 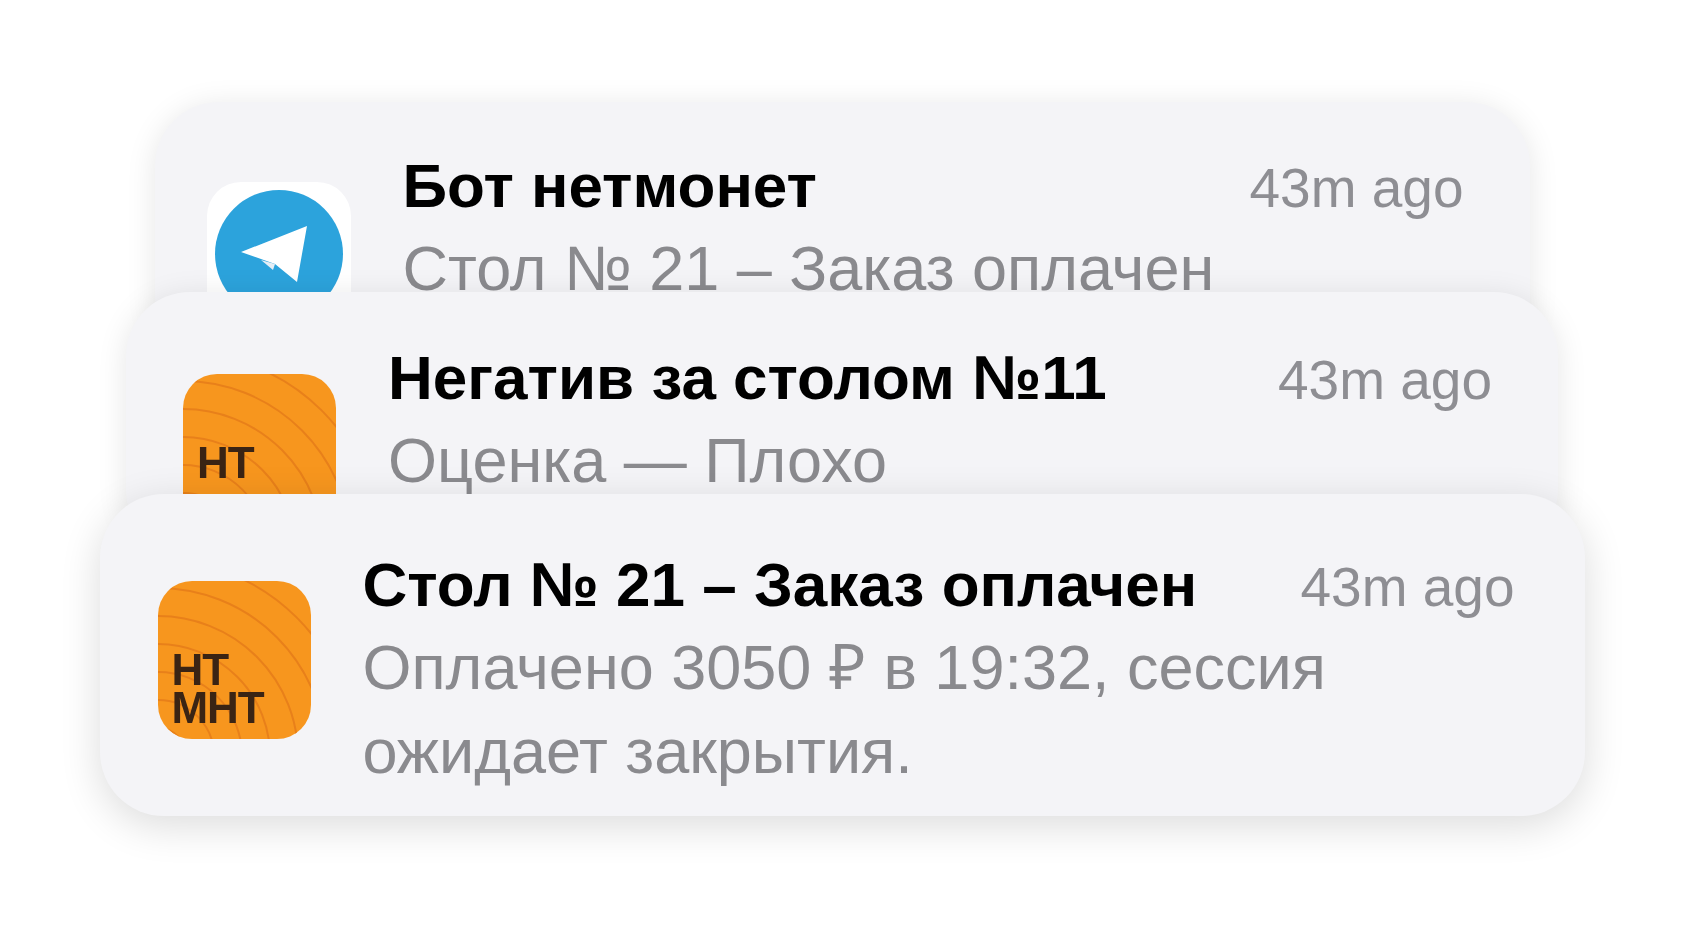 What do you see at coordinates (609, 186) in the screenshot?
I see `notification-title: Бот нетмонет` at bounding box center [609, 186].